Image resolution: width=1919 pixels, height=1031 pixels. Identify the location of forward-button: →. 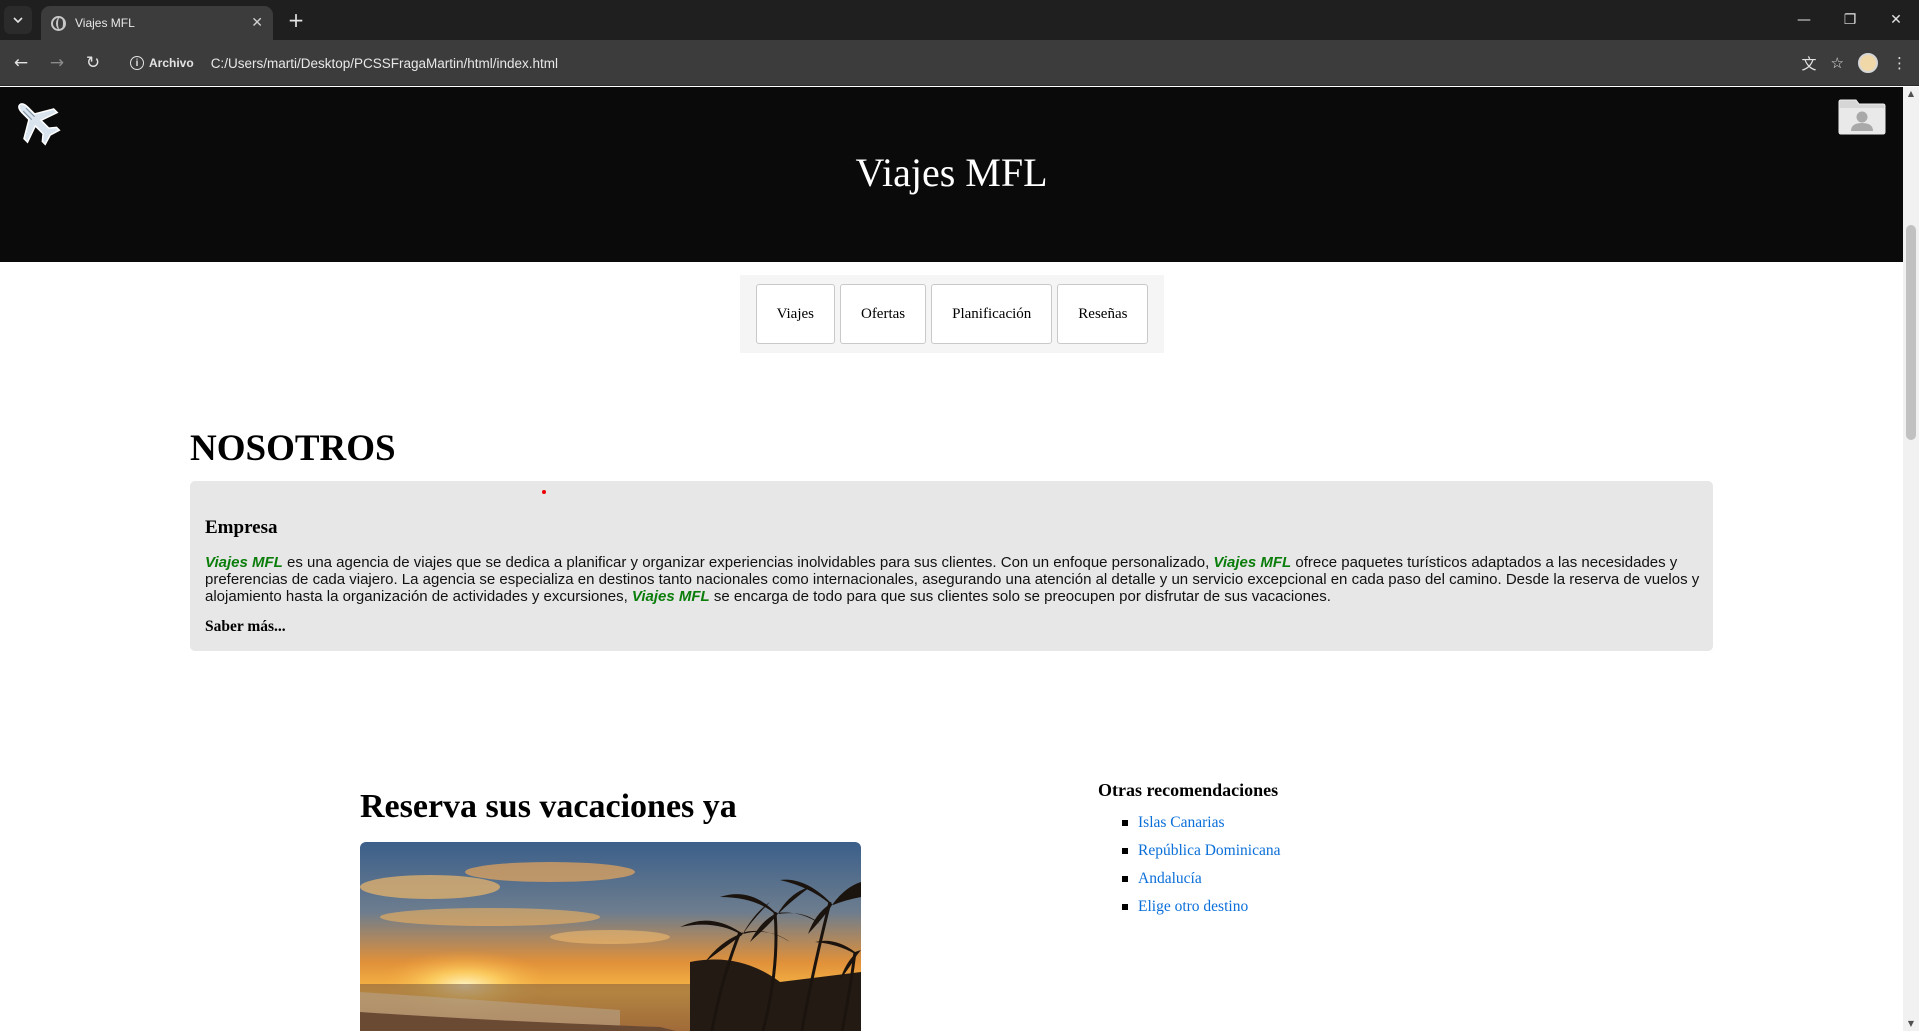
(57, 63).